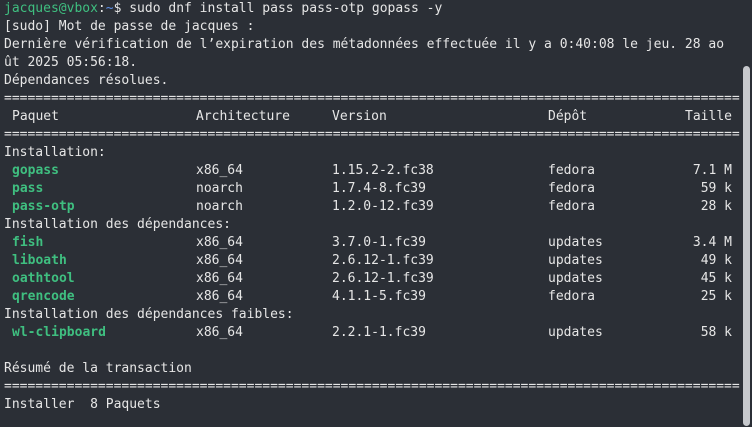 The image size is (752, 427). What do you see at coordinates (746, 246) in the screenshot?
I see `scrollbar-thumb` at bounding box center [746, 246].